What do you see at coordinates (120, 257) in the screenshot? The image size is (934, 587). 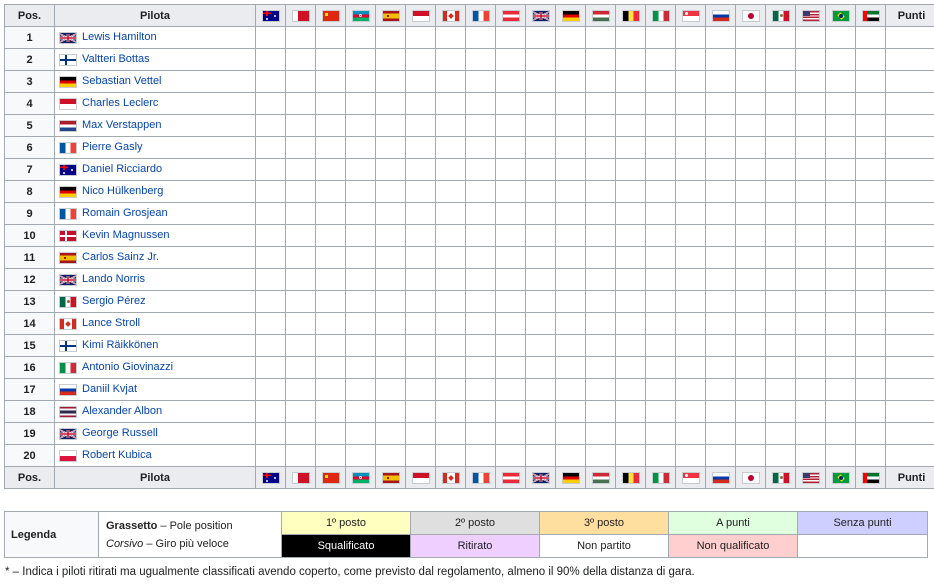 I see `driver-link: Carlos Sainz Jr.` at bounding box center [120, 257].